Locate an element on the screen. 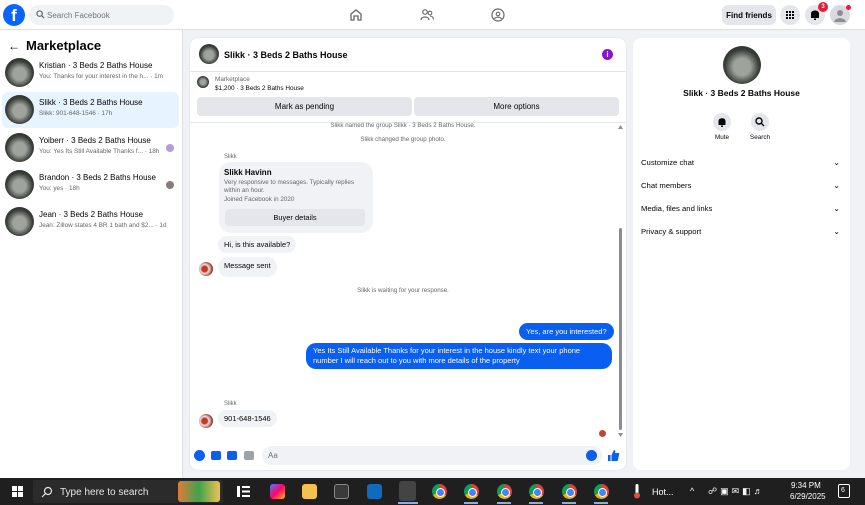 This screenshot has height=505, width=865. privacy-support-row: Privacy & support ⌄ is located at coordinates (742, 235).